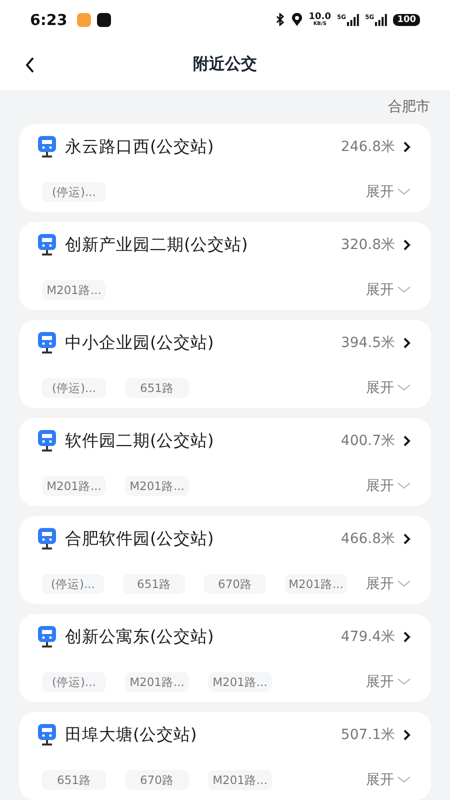 The height and width of the screenshot is (800, 450). What do you see at coordinates (225, 168) in the screenshot?
I see `station-card: 永云路口西(公交站) 246.8米 (停运)... 展开` at bounding box center [225, 168].